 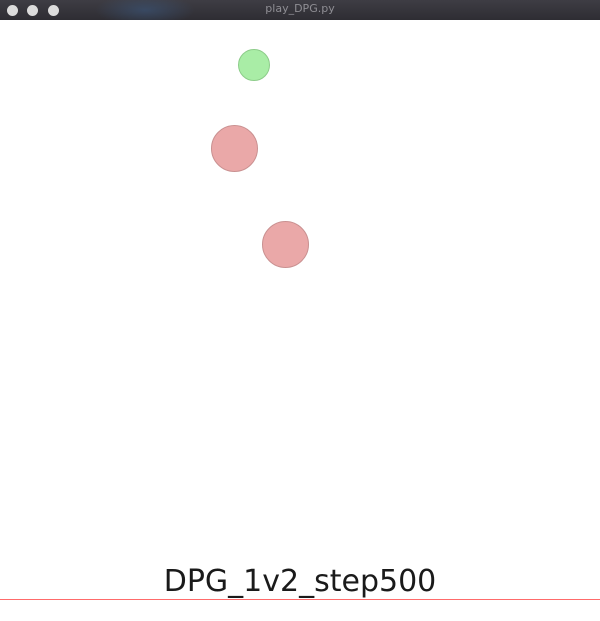 What do you see at coordinates (254, 65) in the screenshot?
I see `good-agent-circle` at bounding box center [254, 65].